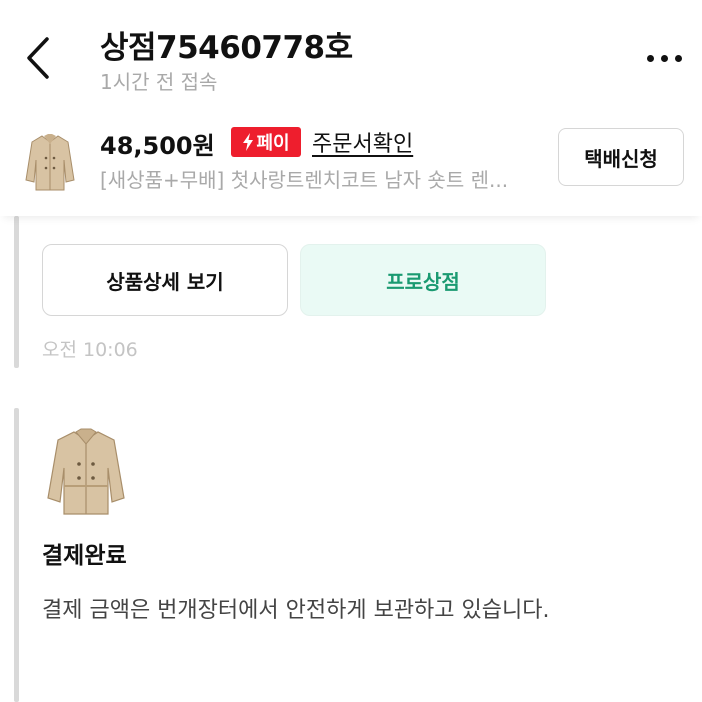  I want to click on product-detail-button: 상품상세 보기, so click(165, 280).